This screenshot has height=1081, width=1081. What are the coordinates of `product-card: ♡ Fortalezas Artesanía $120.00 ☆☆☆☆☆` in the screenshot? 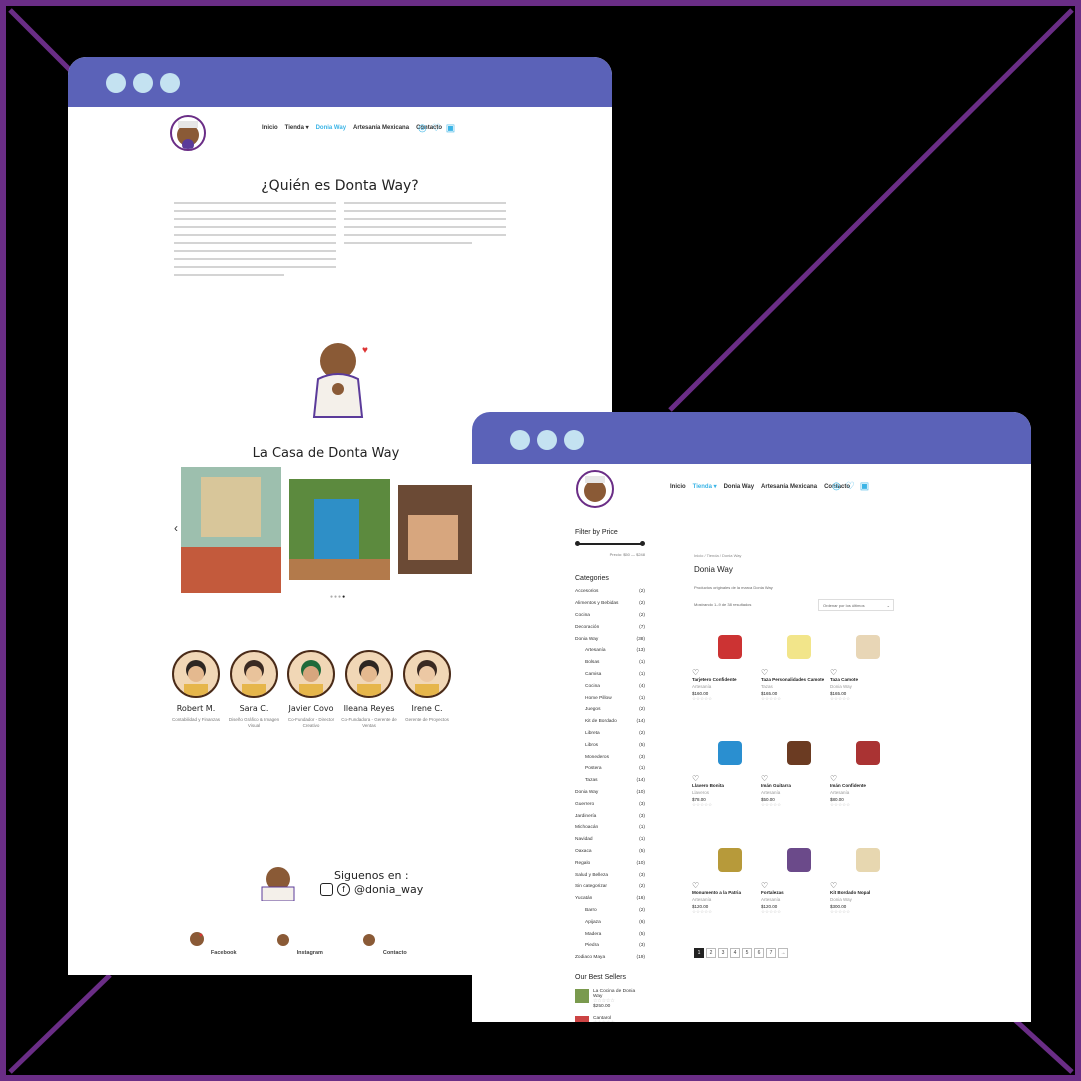 It's located at (793, 876).